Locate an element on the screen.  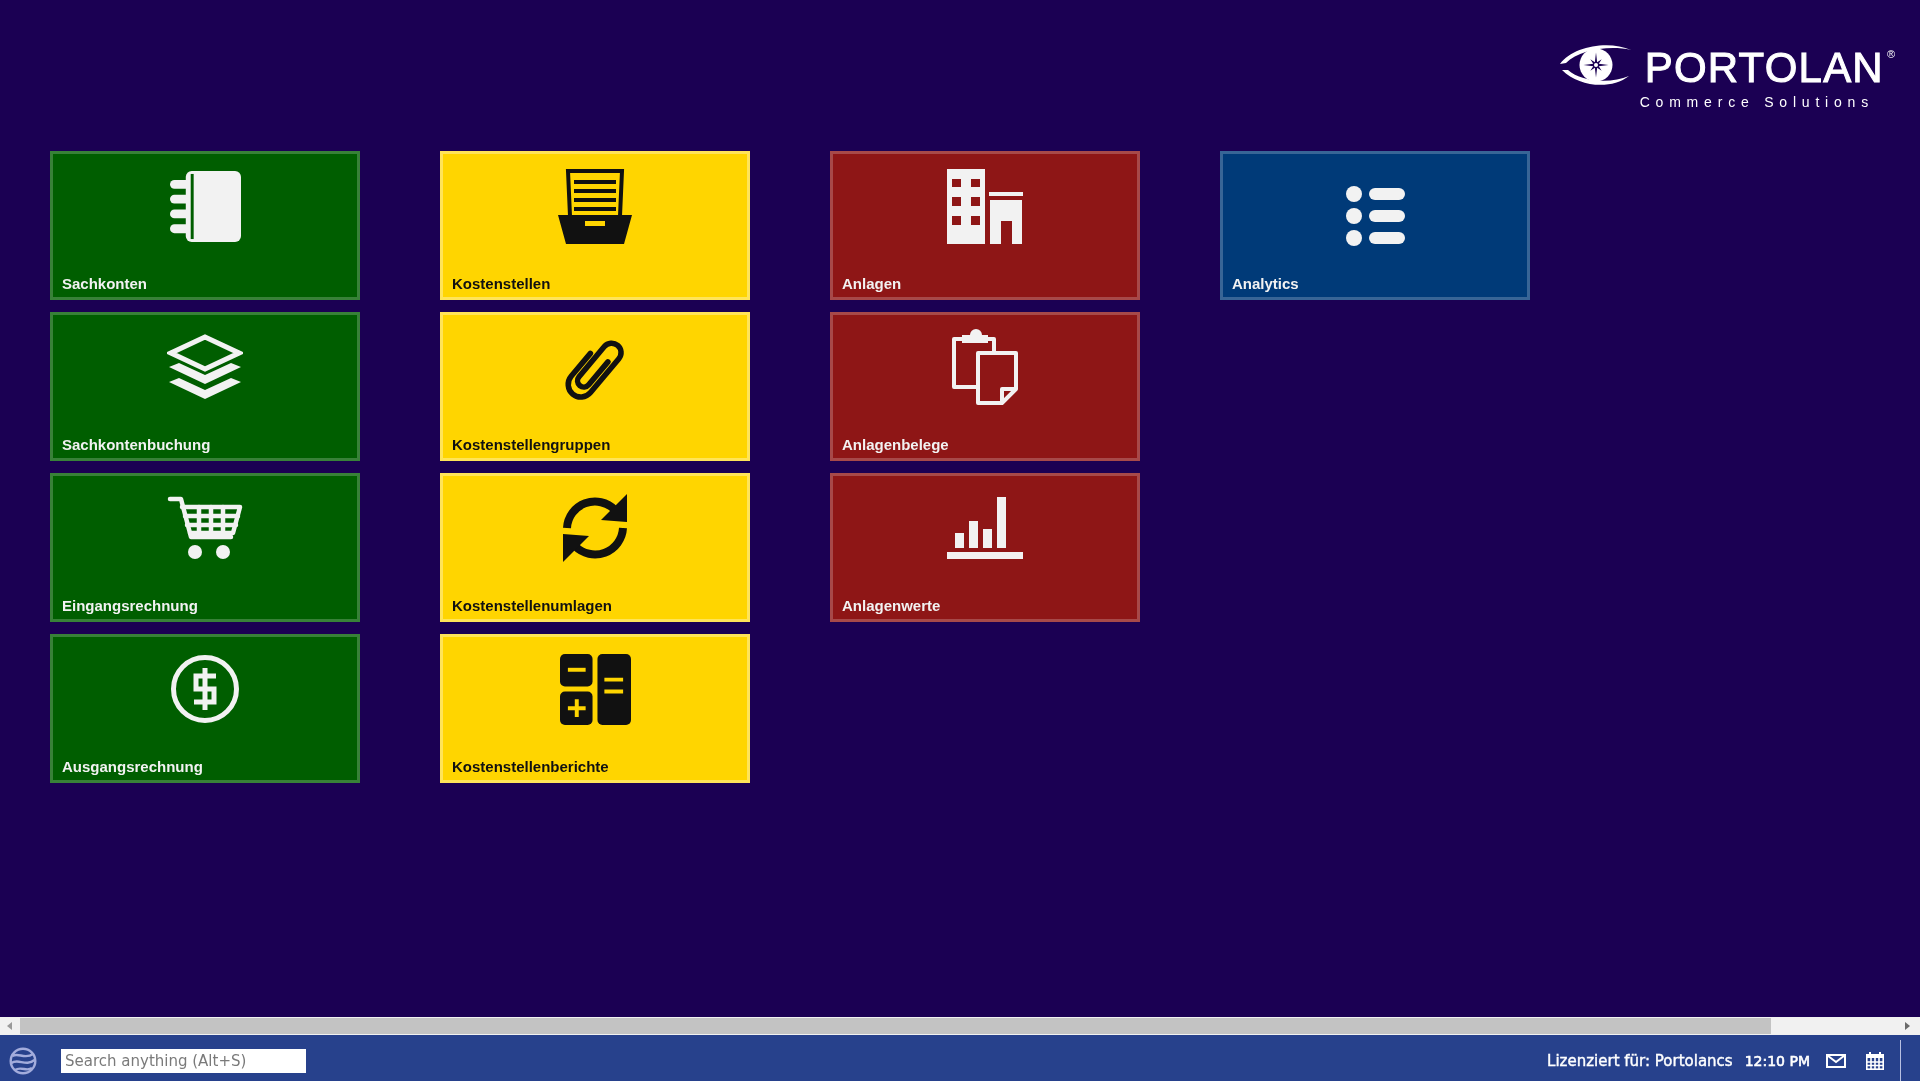
app-tile: Anlagenwerte is located at coordinates (985, 547).